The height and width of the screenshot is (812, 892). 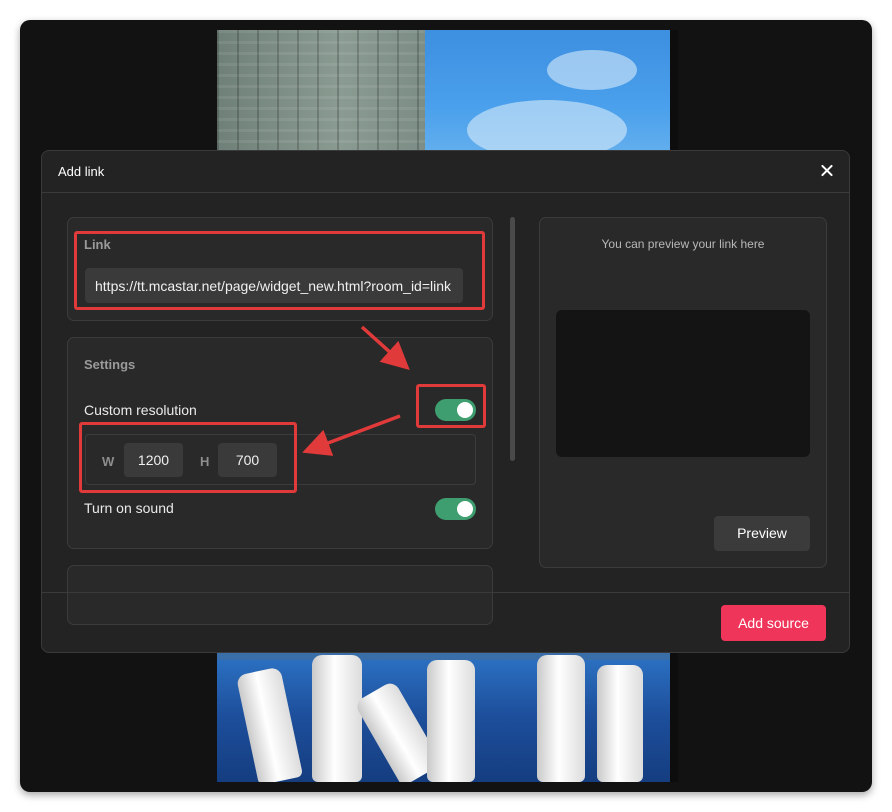 I want to click on cloud, so click(x=592, y=70).